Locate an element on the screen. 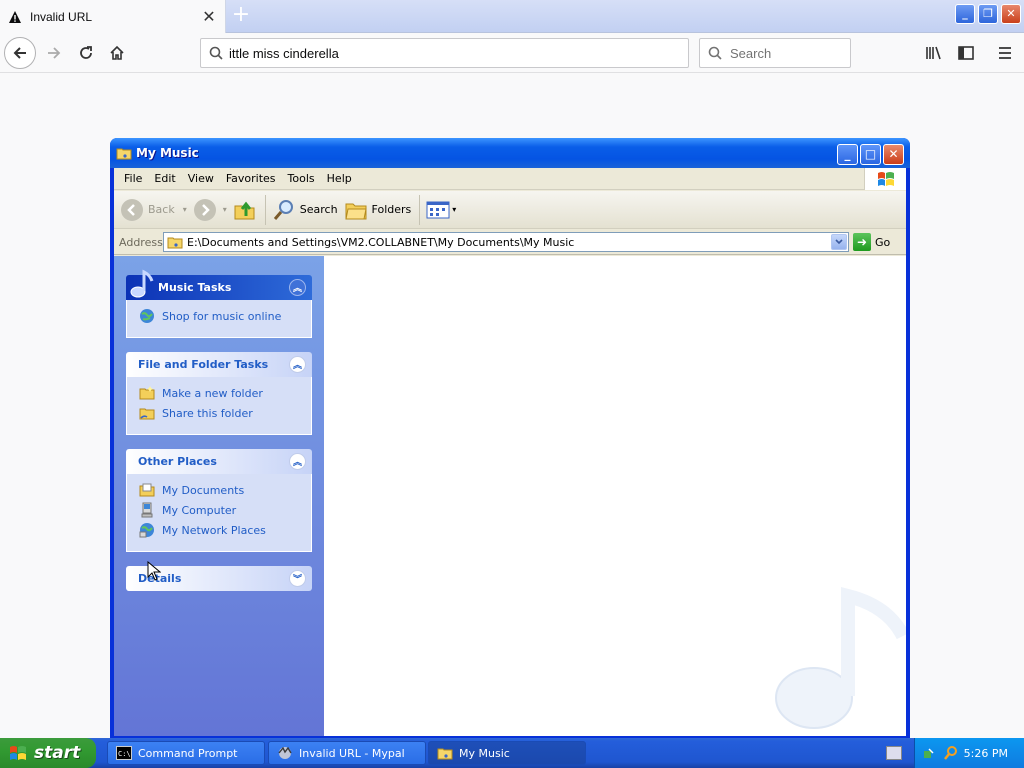 The width and height of the screenshot is (1024, 768). my-documents-label: My Documents is located at coordinates (203, 490).